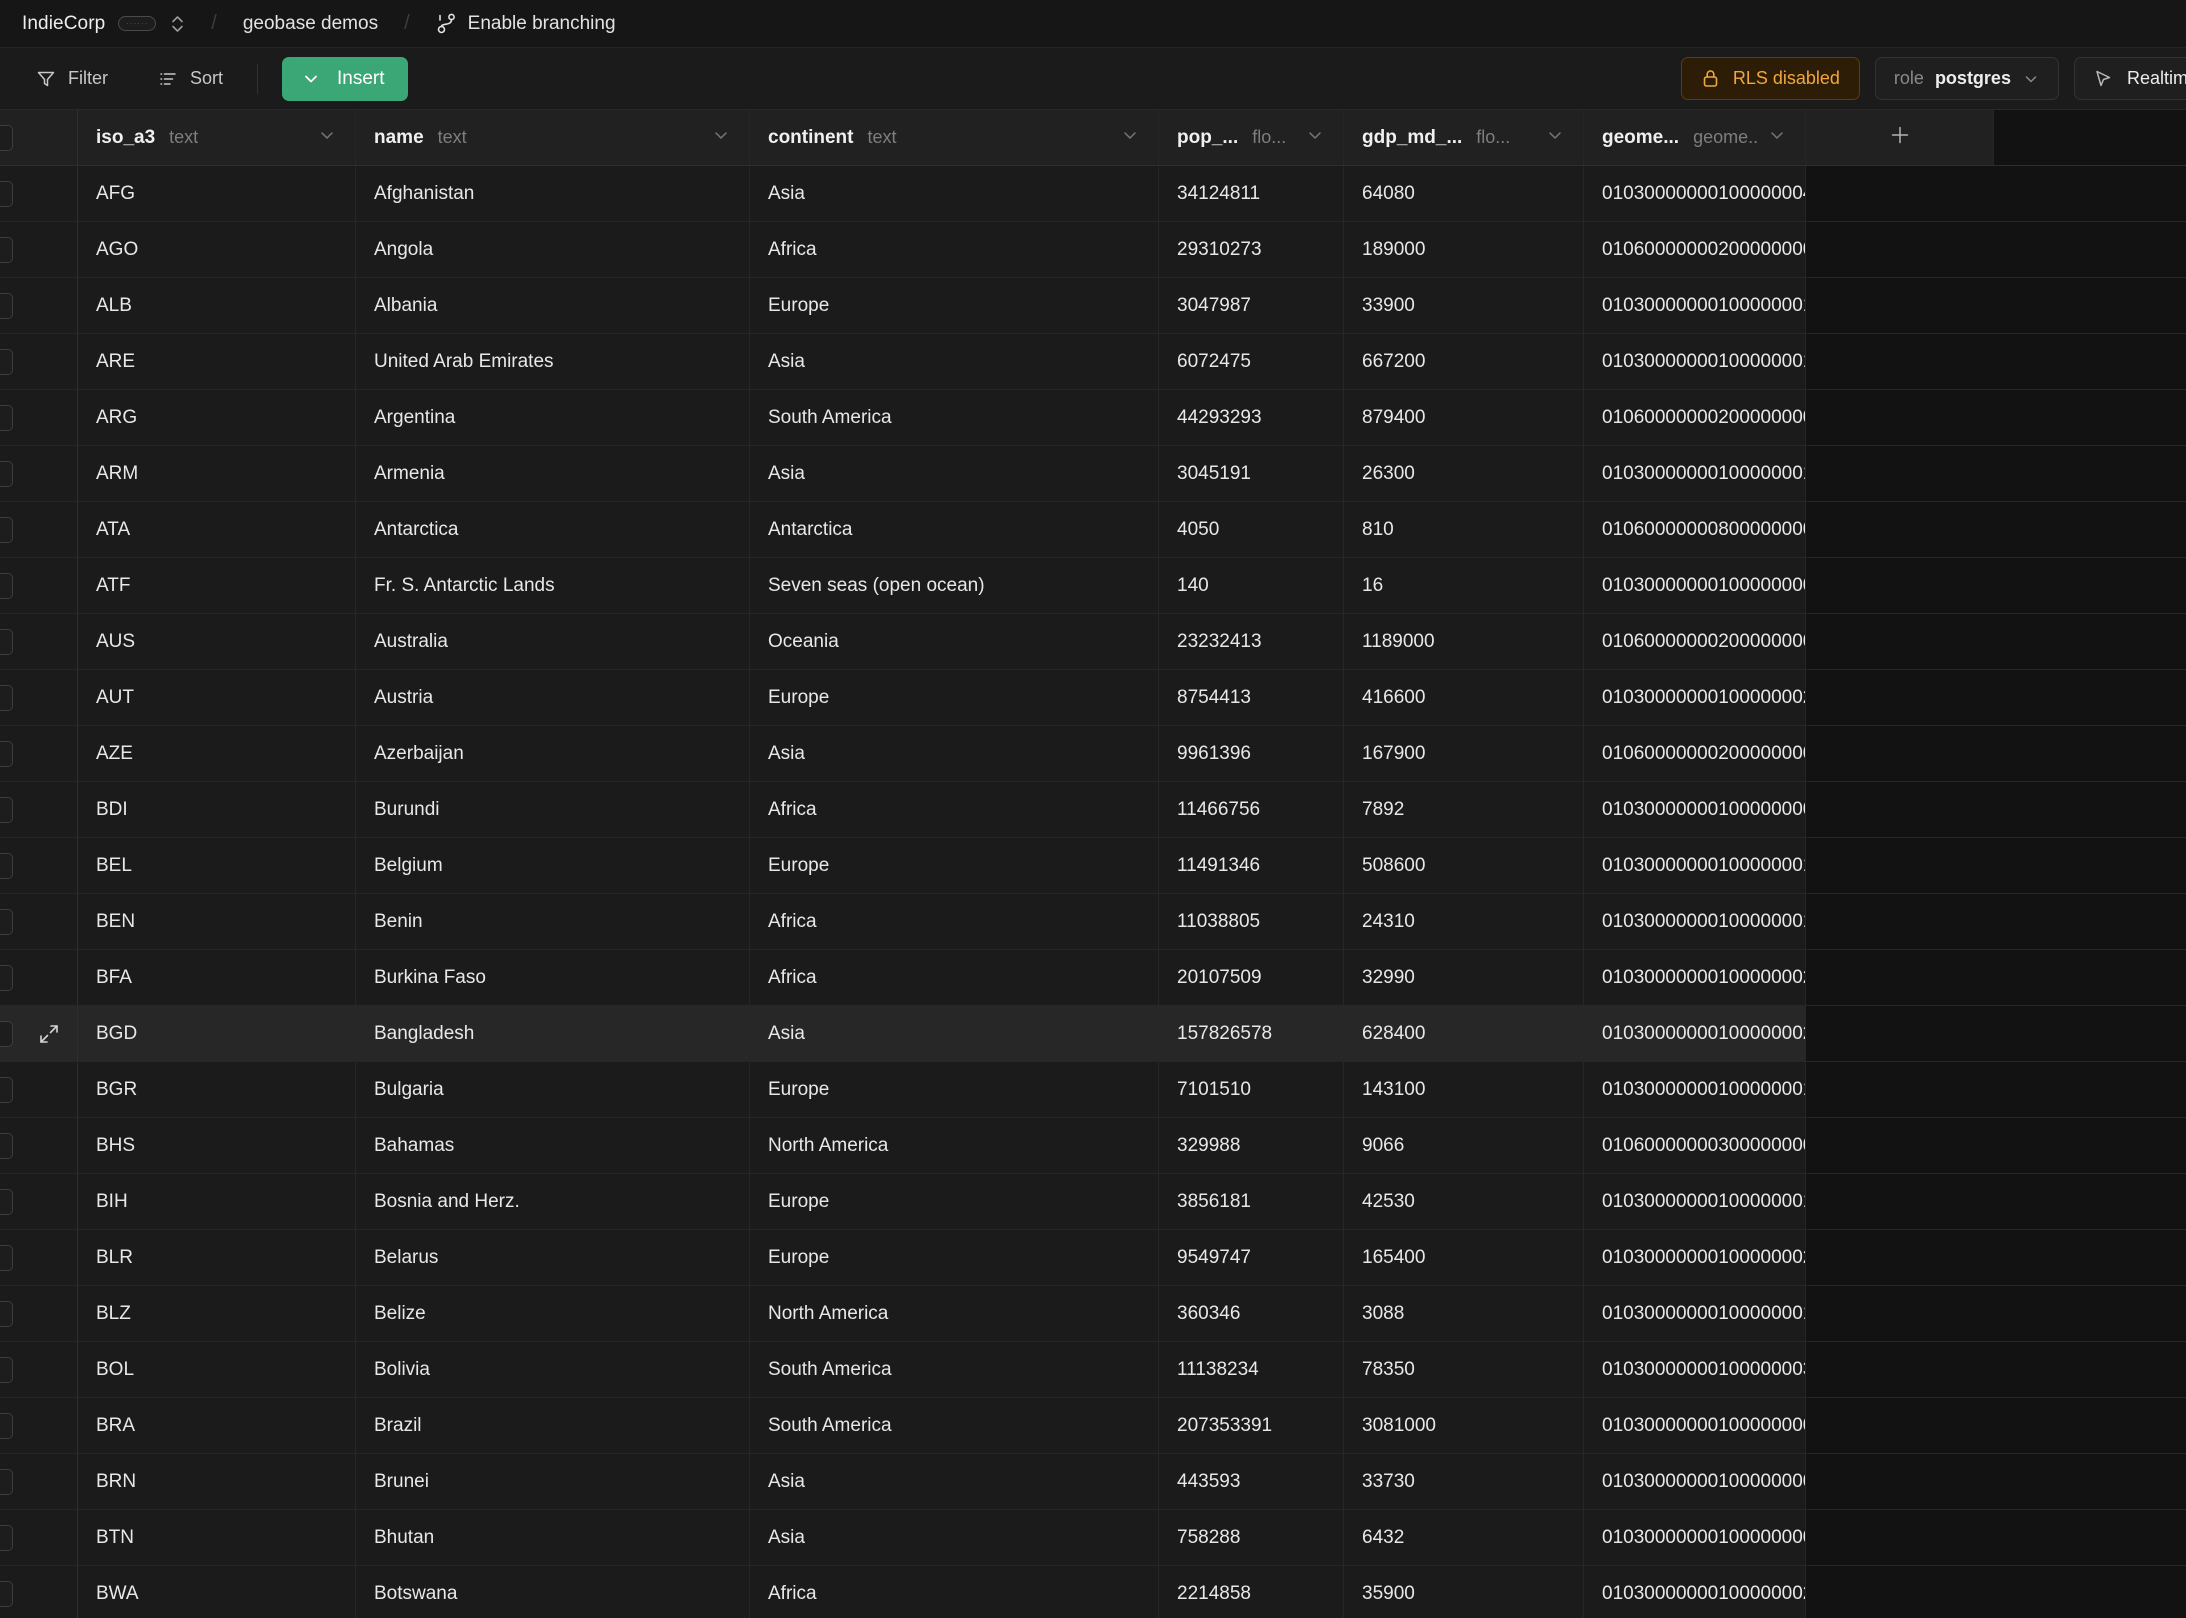 This screenshot has height=1618, width=2186. I want to click on cell-pop: 8754413, so click(1251, 697).